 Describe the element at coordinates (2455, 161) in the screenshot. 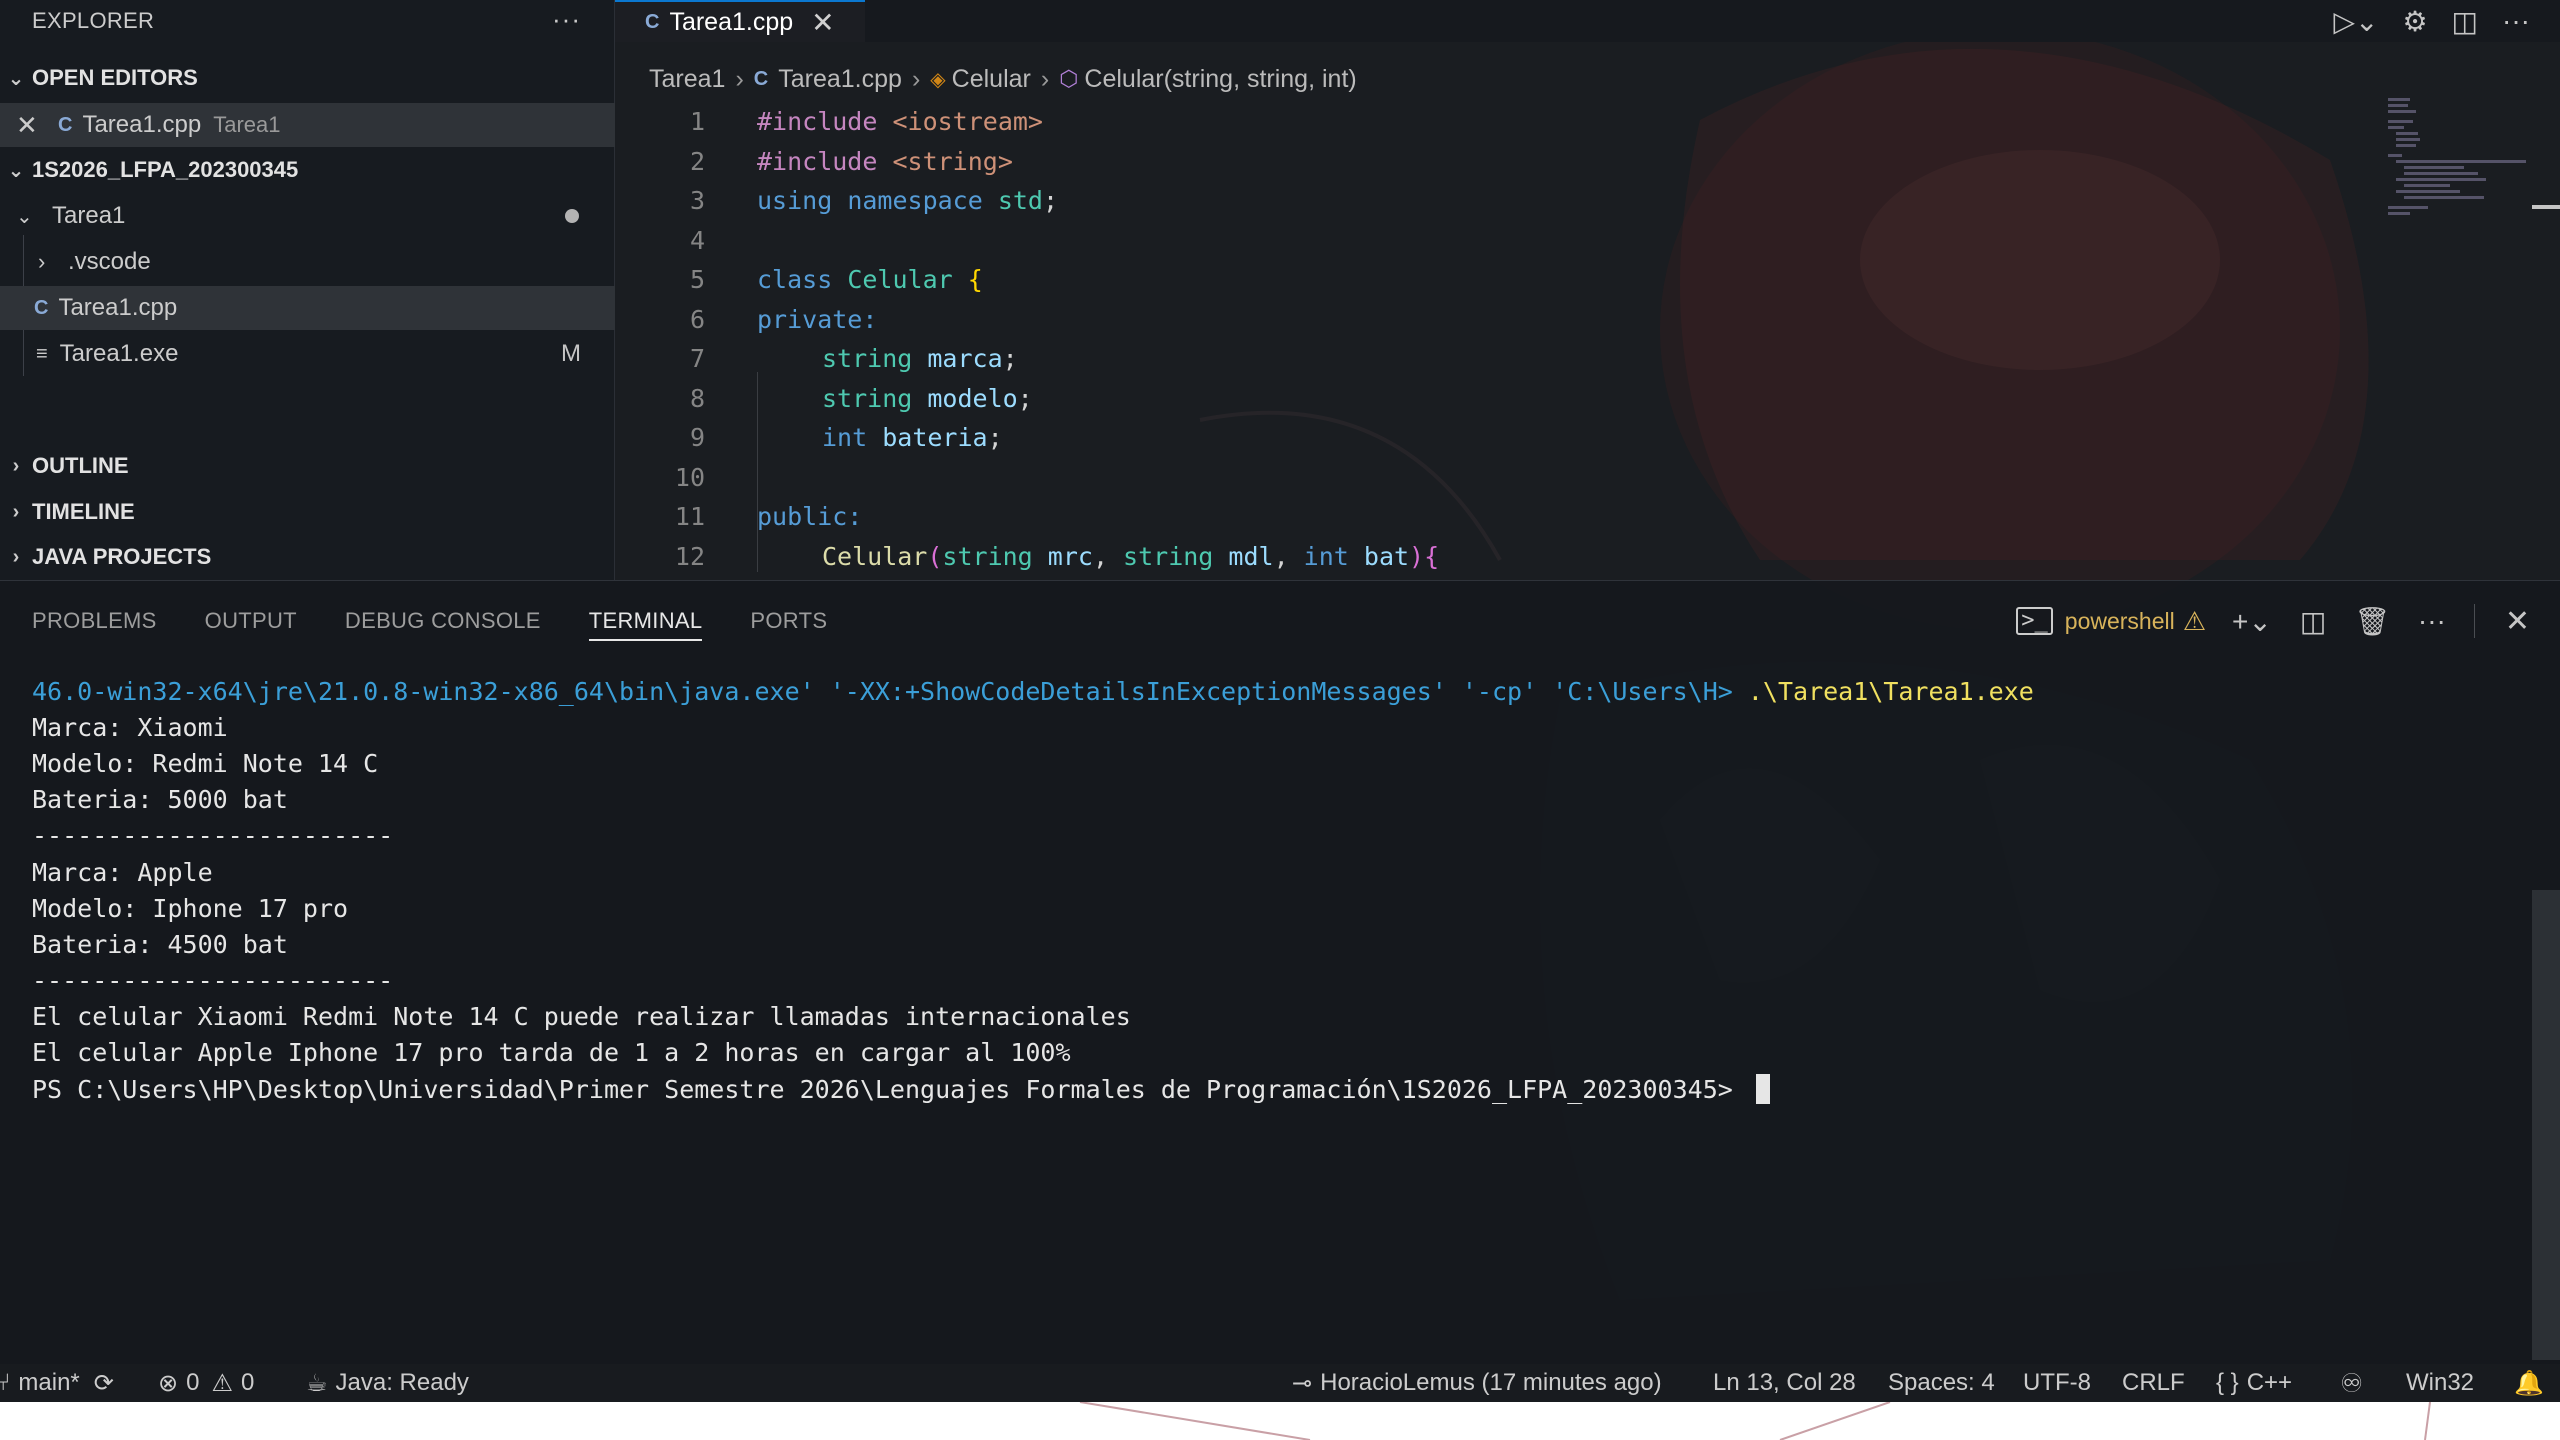

I see `minimap` at that location.